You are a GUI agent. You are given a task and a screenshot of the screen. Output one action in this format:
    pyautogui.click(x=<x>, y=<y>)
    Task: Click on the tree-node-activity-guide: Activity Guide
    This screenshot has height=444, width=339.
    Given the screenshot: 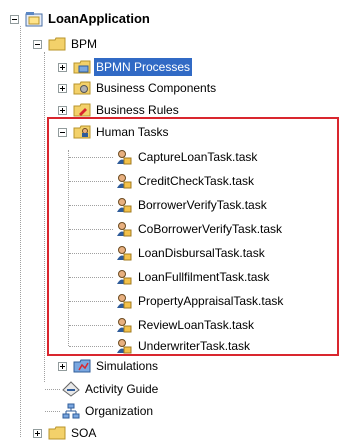 What is the action you would take?
    pyautogui.click(x=111, y=389)
    